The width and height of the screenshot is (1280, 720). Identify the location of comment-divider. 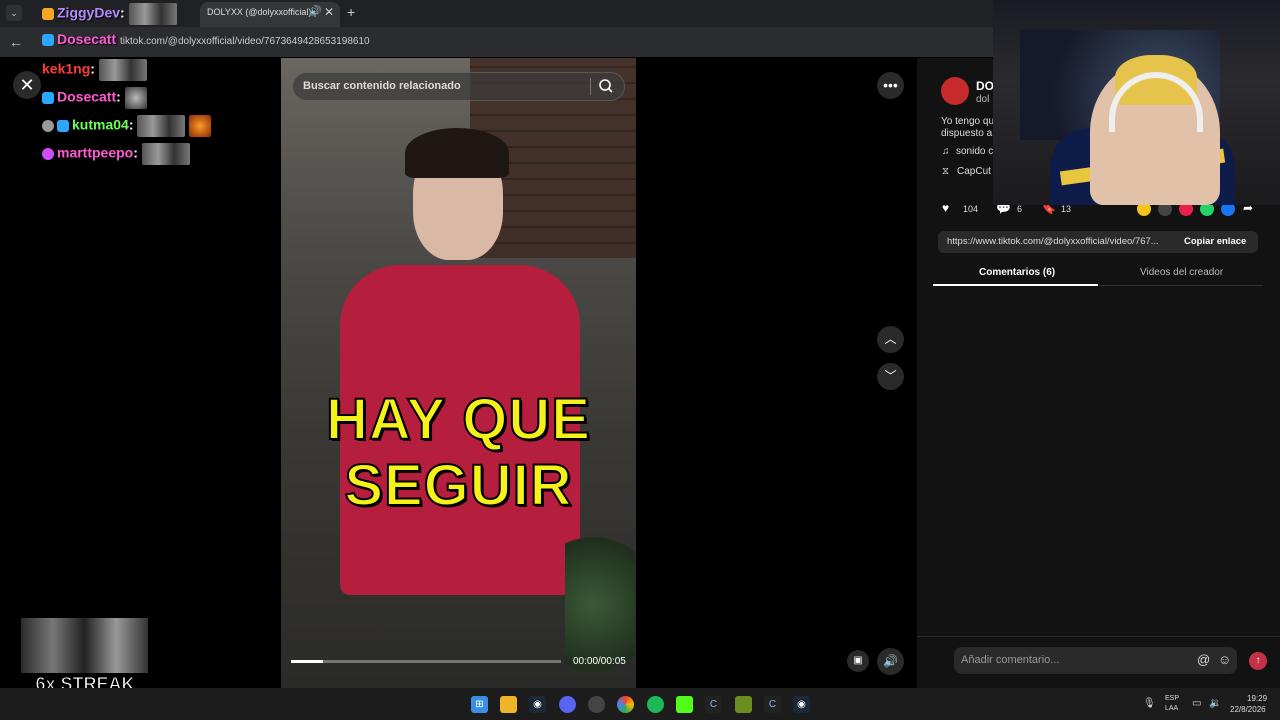
(1098, 636).